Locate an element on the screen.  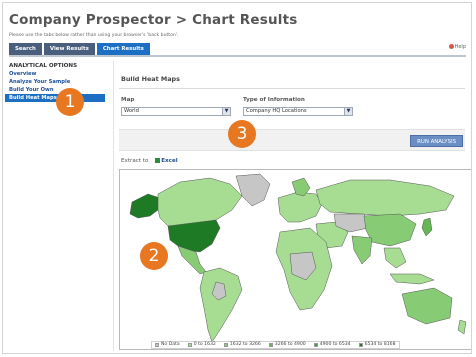
legend-item-3266-4900: 3266 to 4900 is located at coordinates (287, 345).